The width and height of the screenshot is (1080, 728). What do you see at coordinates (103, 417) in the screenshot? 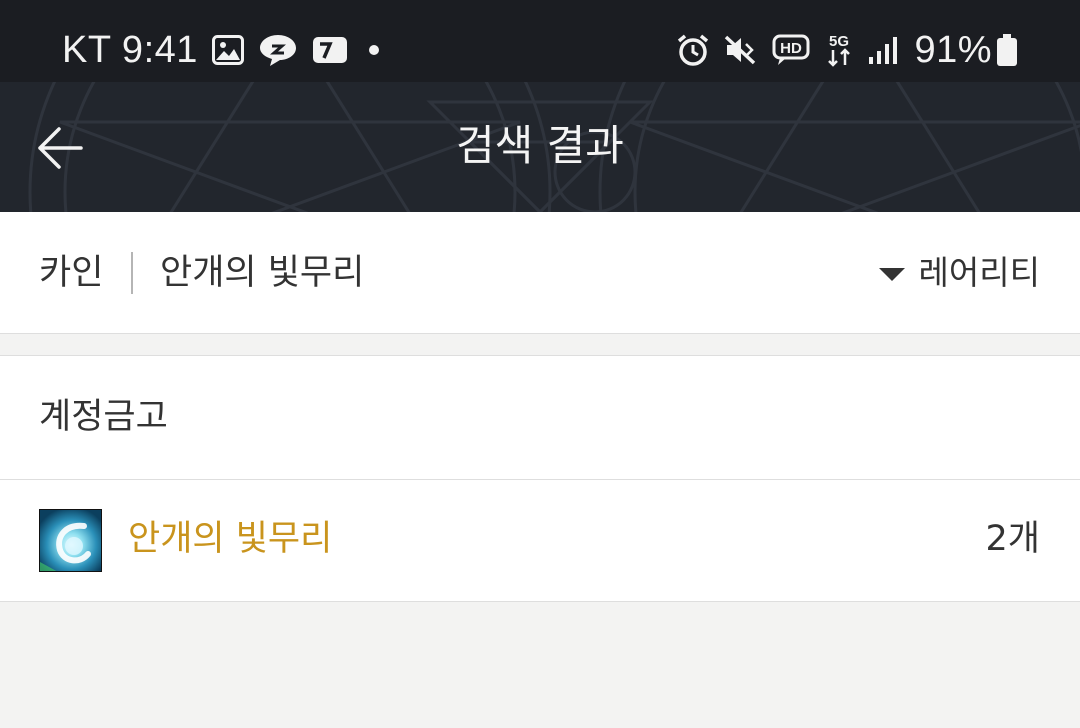
I see `section-title: 계정금고` at bounding box center [103, 417].